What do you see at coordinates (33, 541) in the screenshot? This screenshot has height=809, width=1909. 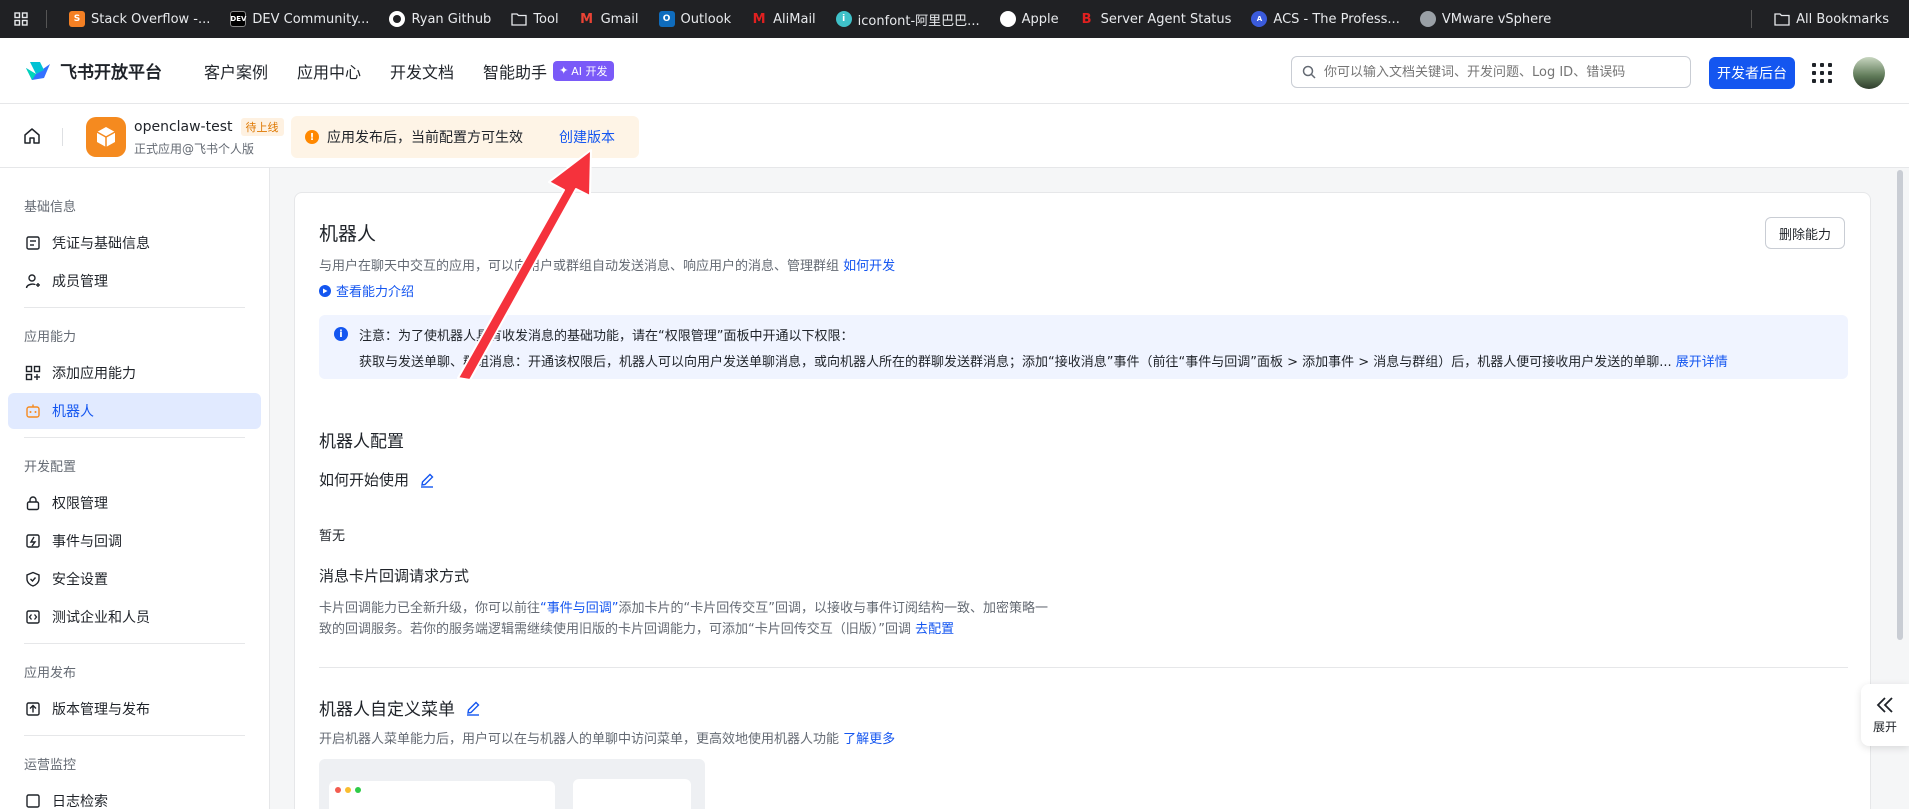 I see `event-icon` at bounding box center [33, 541].